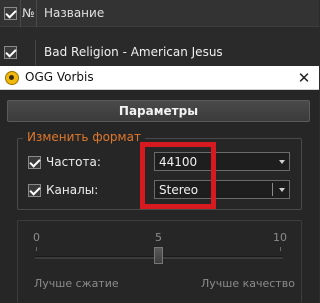  Describe the element at coordinates (36, 237) in the screenshot. I see `quality-tick-label-min: 0` at that location.